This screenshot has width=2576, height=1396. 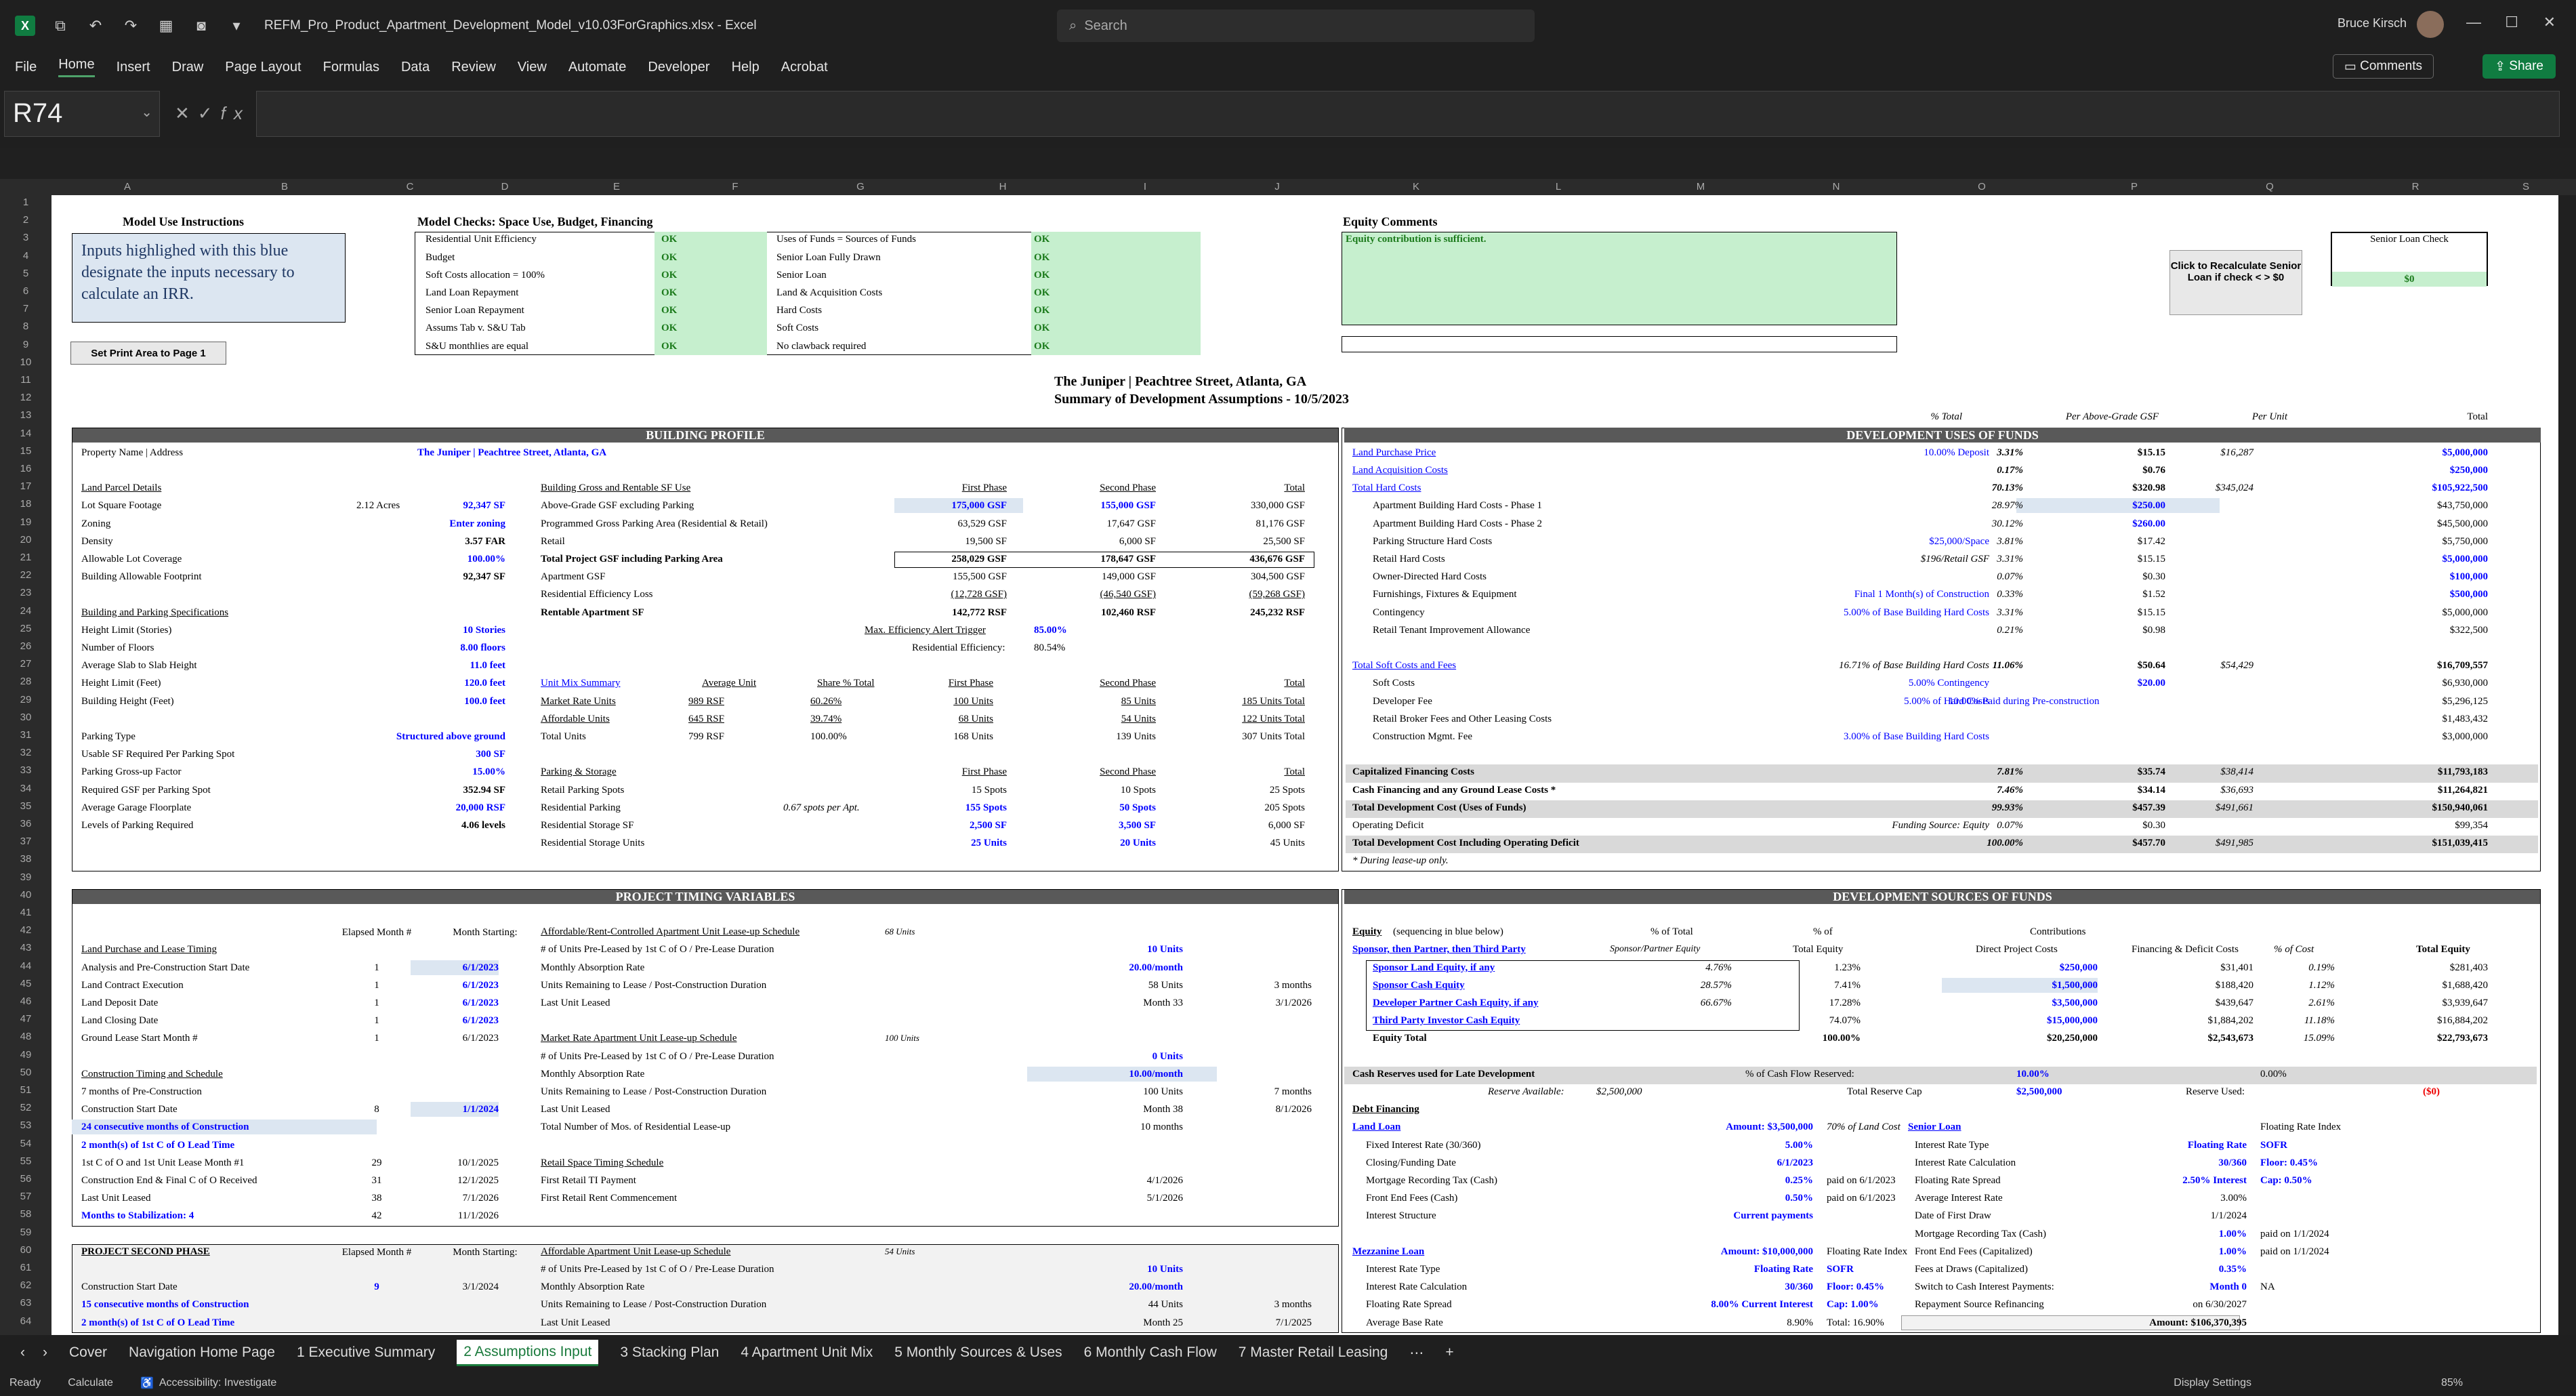 What do you see at coordinates (746, 67) in the screenshot?
I see `menu-item-help: Help` at bounding box center [746, 67].